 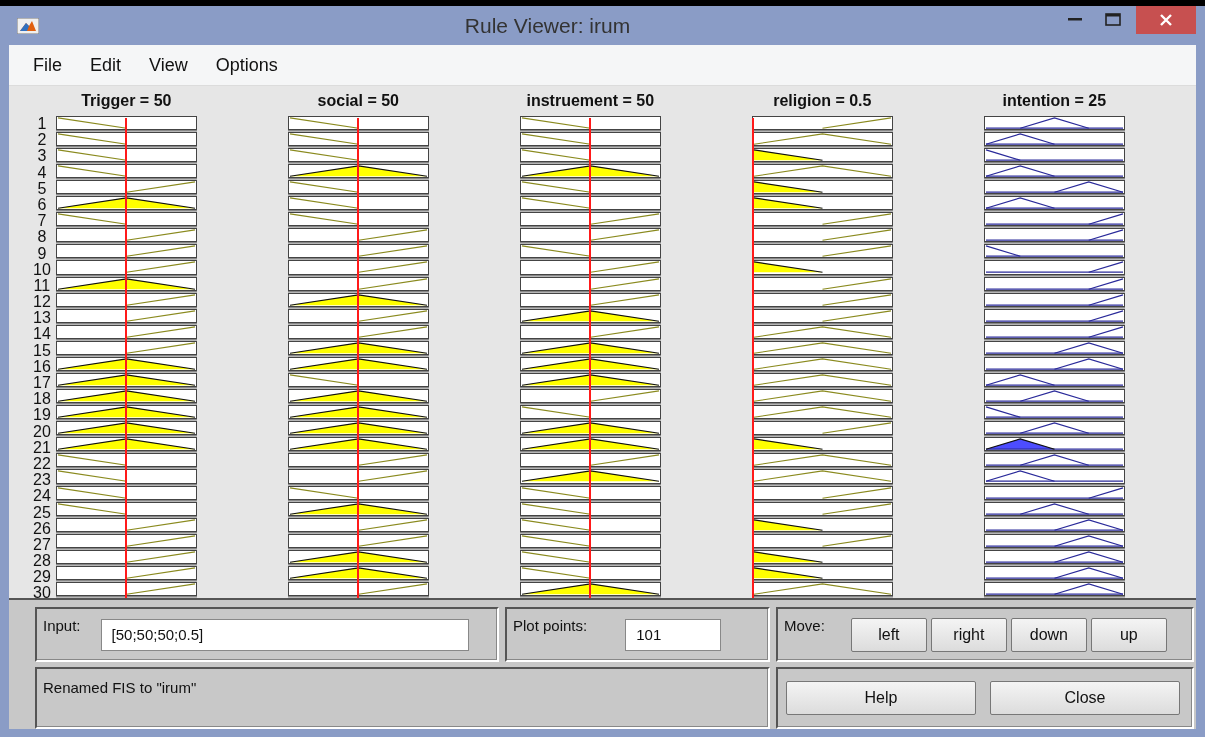 I want to click on rule-number: 12, so click(x=42, y=302).